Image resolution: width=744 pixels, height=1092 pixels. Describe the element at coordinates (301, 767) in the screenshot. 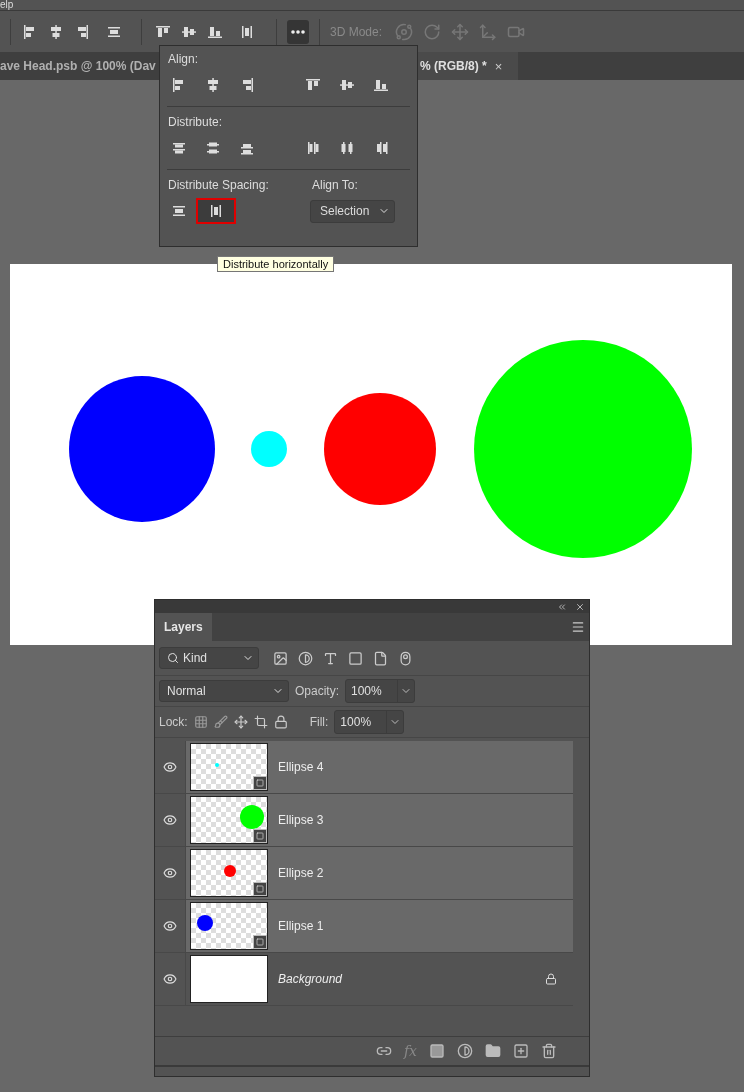

I see `layer-name: Ellipse 4` at that location.